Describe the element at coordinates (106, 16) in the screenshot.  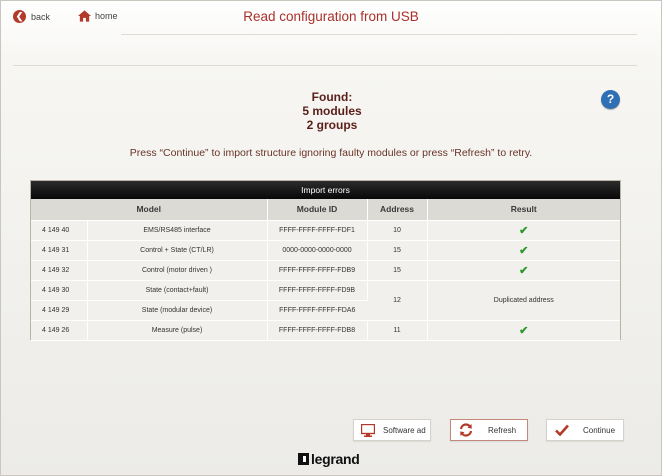
I see `home-label: home` at that location.